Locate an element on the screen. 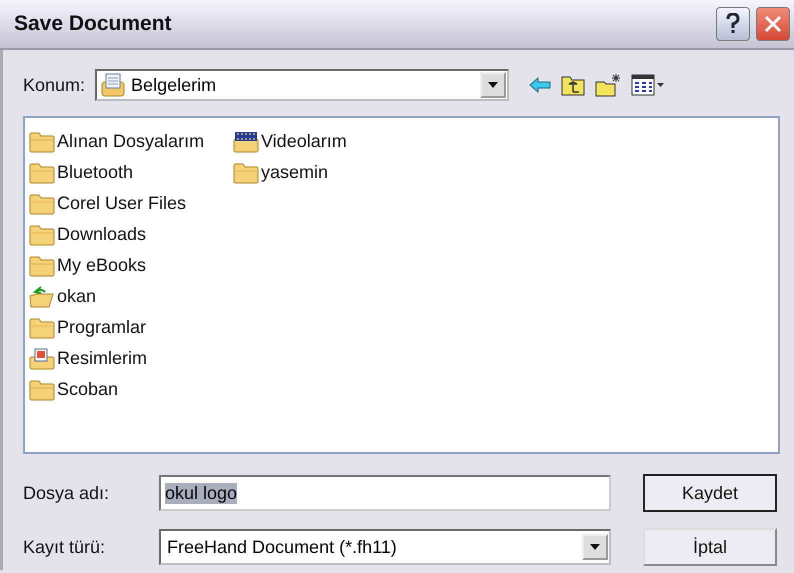 The width and height of the screenshot is (794, 573). window-title: Save Document is located at coordinates (93, 24).